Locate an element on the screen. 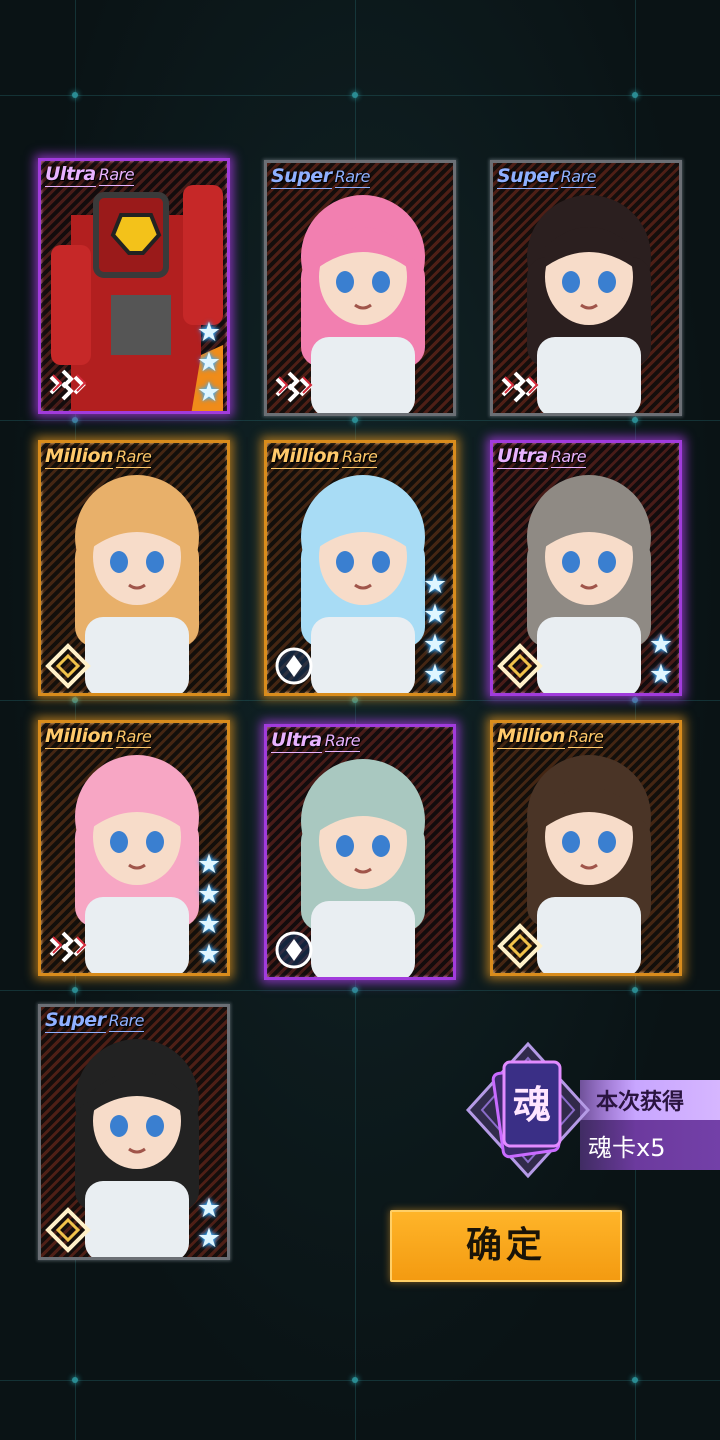  character-card: Super Rare ★ ★ is located at coordinates (134, 1132).